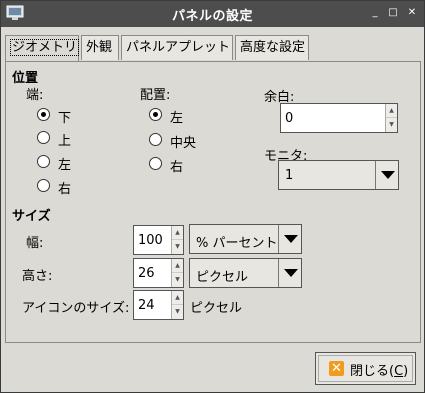 The height and width of the screenshot is (393, 425). Describe the element at coordinates (146, 305) in the screenshot. I see `icon-size-value: 24` at that location.